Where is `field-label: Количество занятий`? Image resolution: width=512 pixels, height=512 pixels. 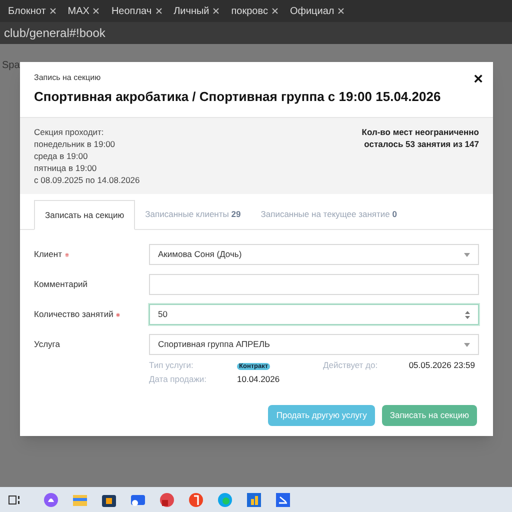 field-label: Количество занятий is located at coordinates (74, 315).